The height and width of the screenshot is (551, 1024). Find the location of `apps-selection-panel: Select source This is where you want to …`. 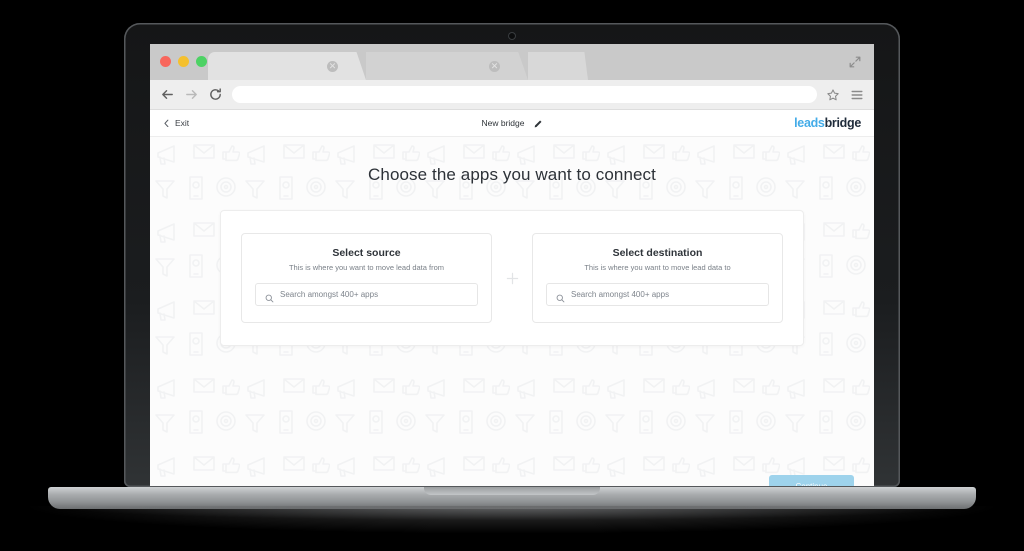

apps-selection-panel: Select source This is where you want to … is located at coordinates (512, 278).